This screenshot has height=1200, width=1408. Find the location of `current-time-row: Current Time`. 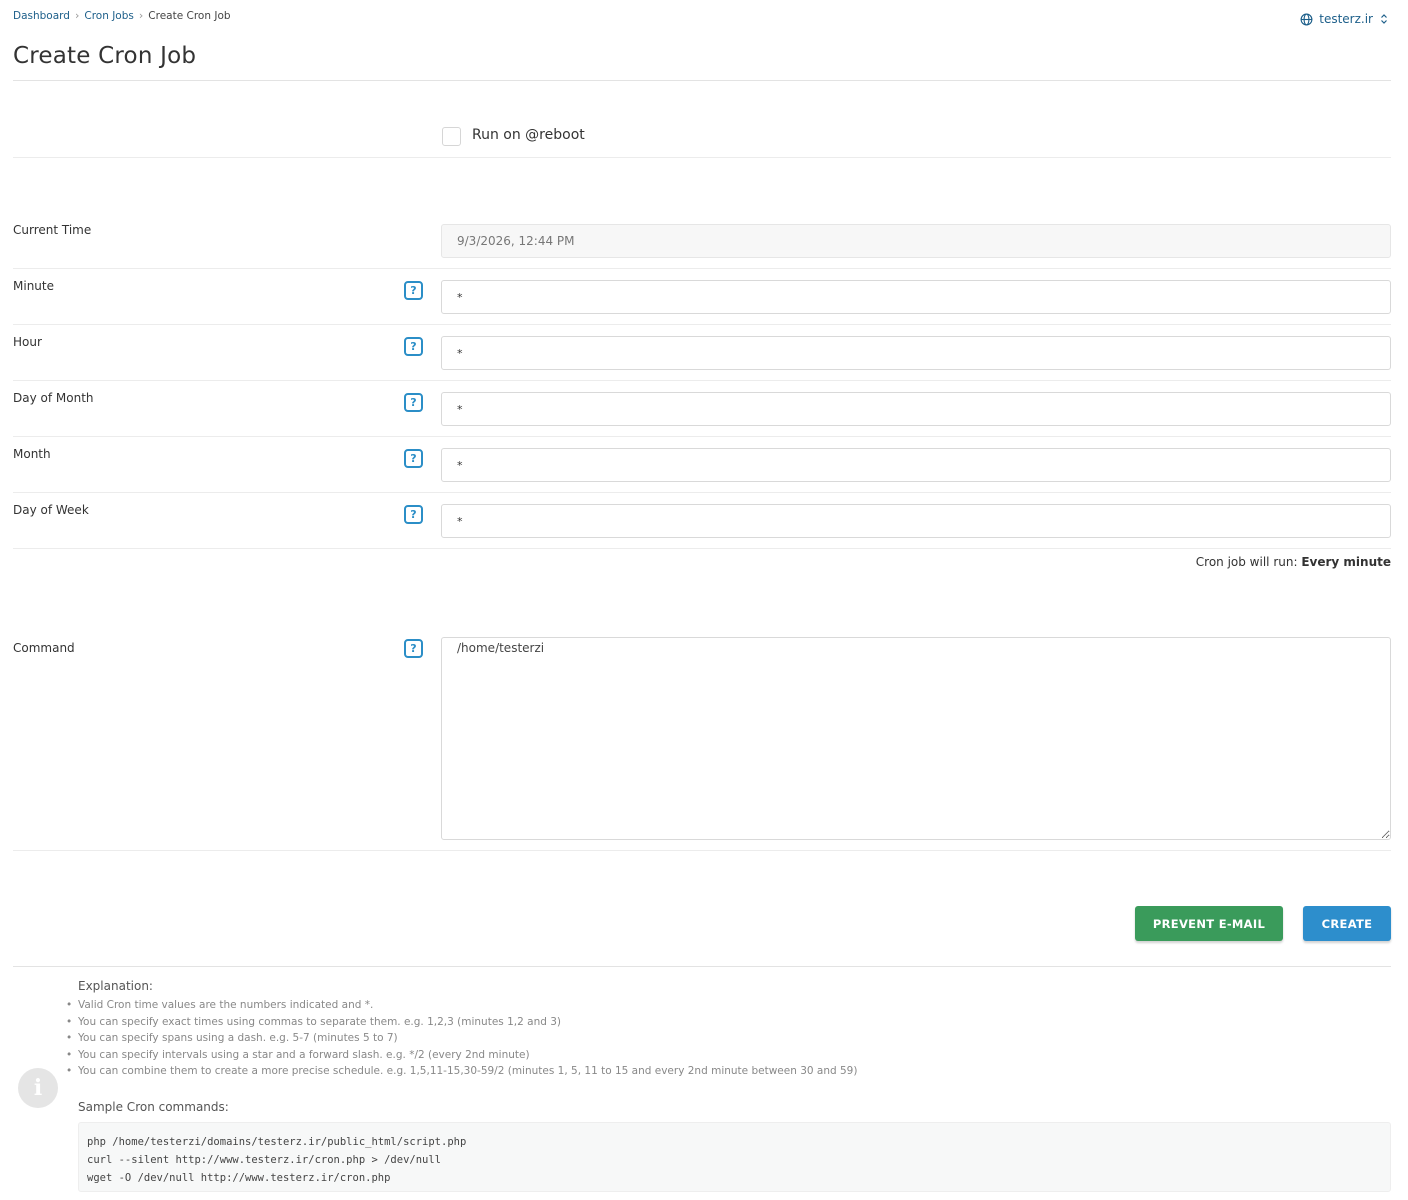

current-time-row: Current Time is located at coordinates (702, 241).